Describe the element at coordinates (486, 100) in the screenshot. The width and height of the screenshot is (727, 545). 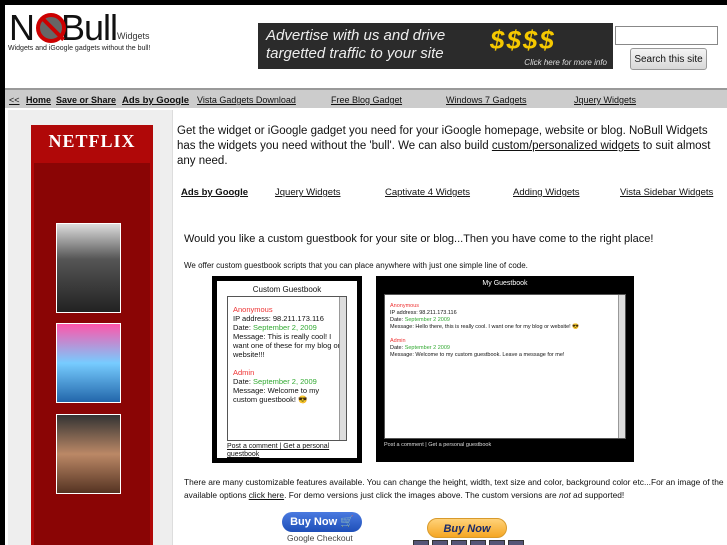
I see `nav-link: Windows 7 Gadgets` at that location.